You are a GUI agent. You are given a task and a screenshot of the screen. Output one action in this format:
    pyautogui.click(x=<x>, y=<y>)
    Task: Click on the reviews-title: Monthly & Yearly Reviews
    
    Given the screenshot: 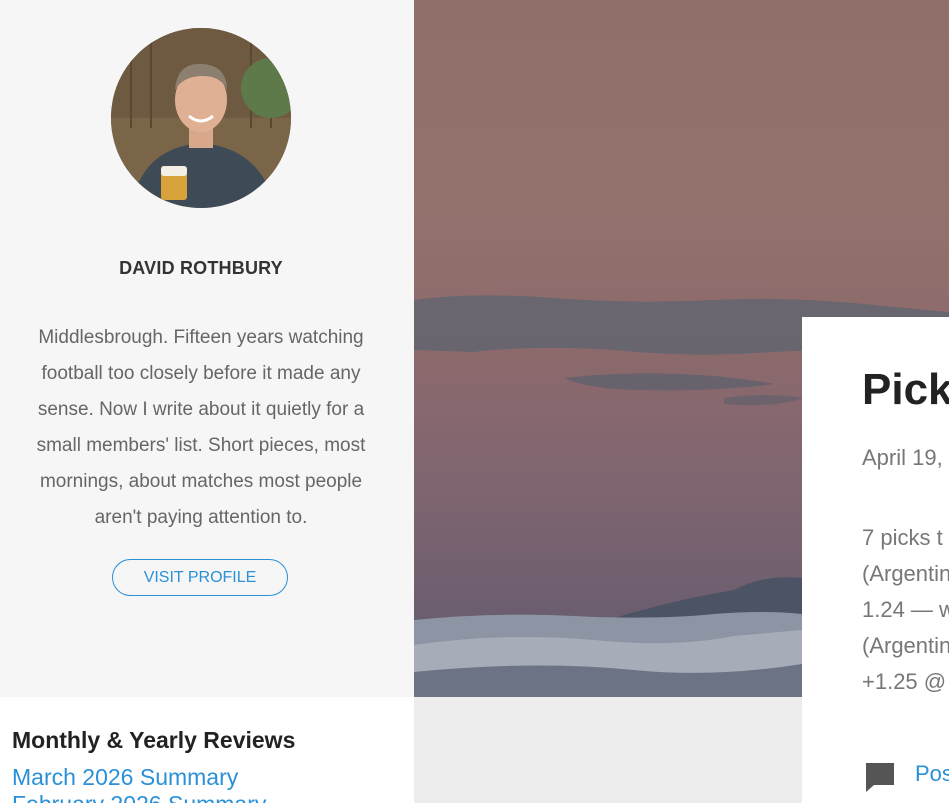 What is the action you would take?
    pyautogui.click(x=154, y=740)
    